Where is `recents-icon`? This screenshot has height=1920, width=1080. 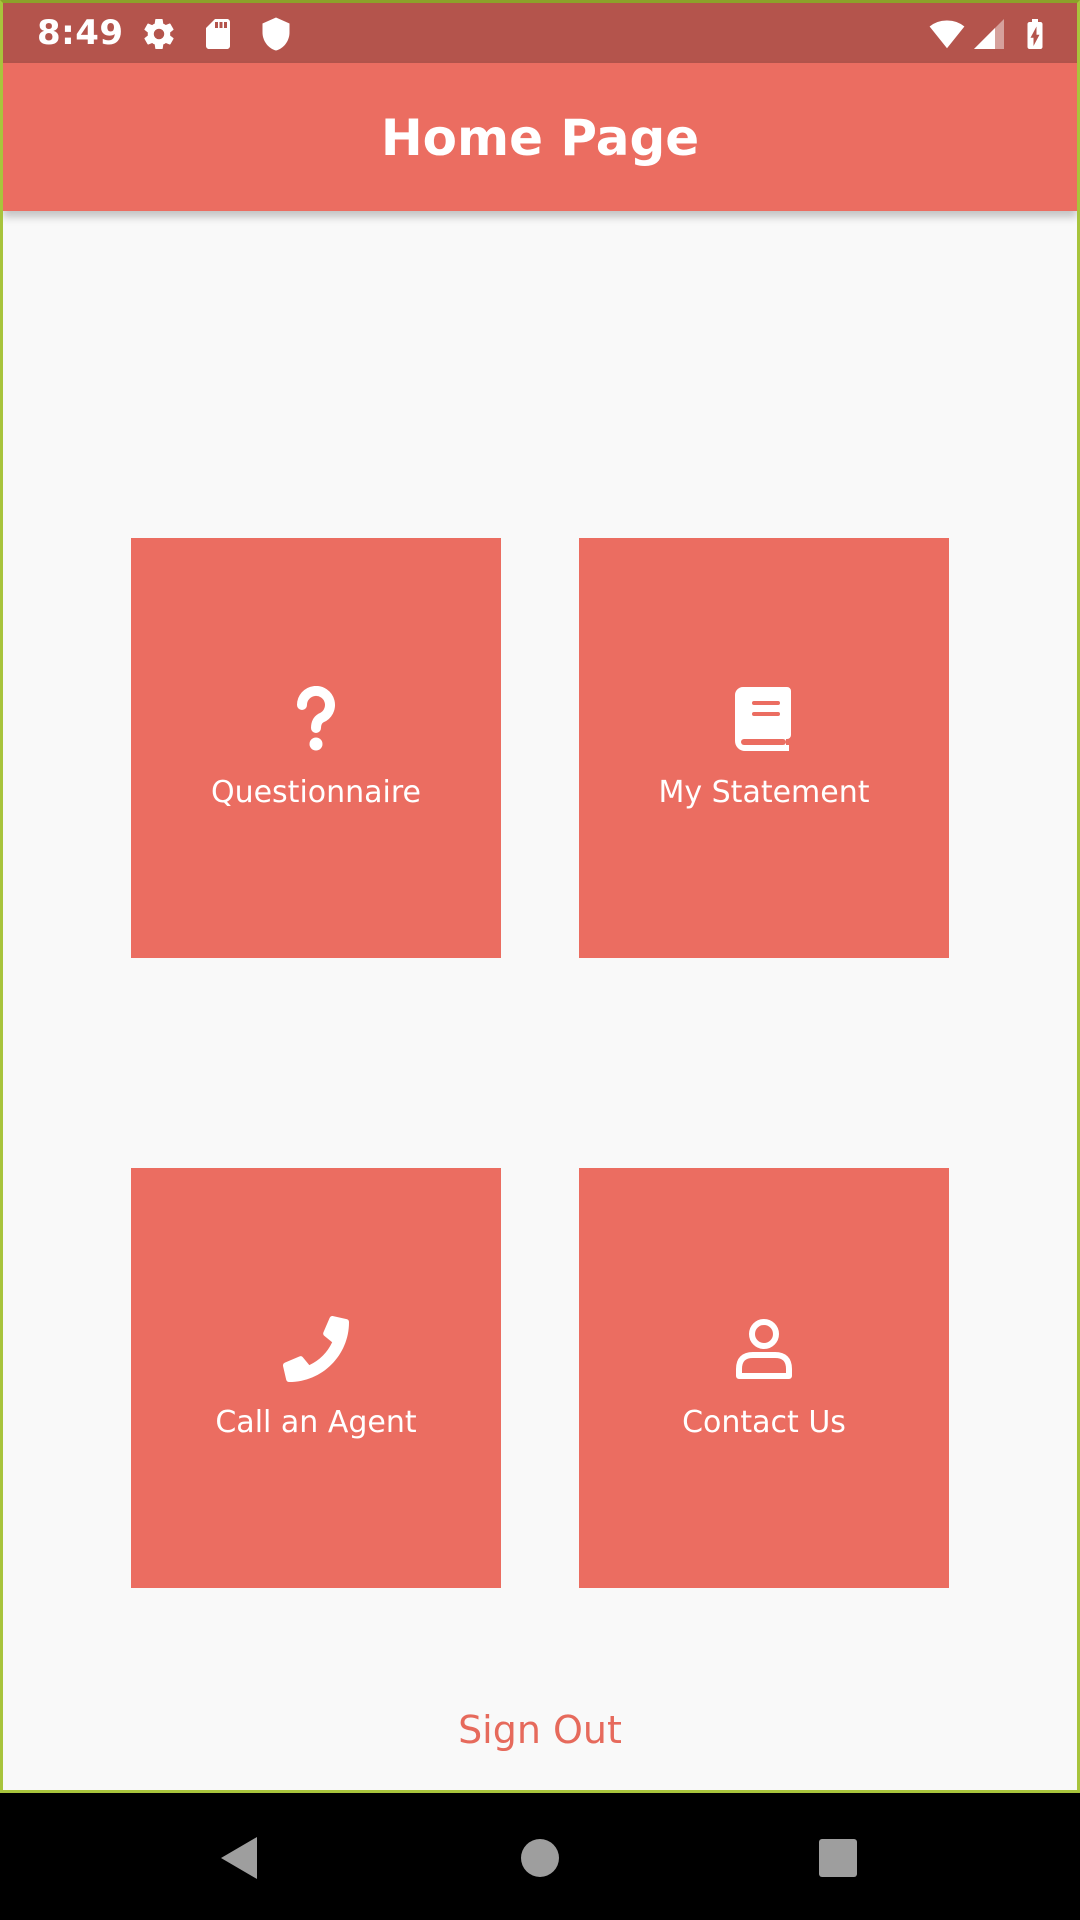 recents-icon is located at coordinates (838, 1858).